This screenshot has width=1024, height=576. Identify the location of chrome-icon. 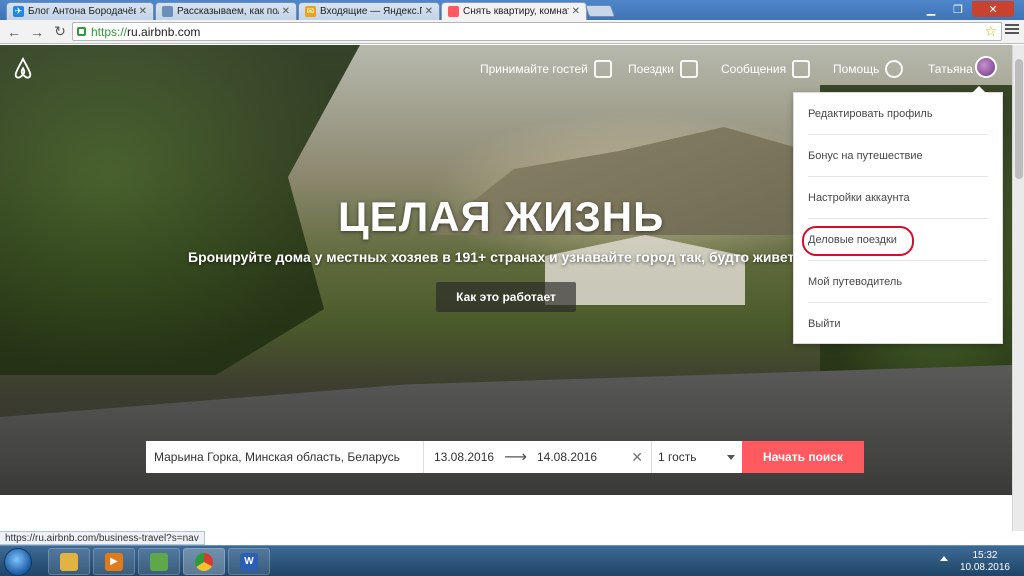
(204, 561).